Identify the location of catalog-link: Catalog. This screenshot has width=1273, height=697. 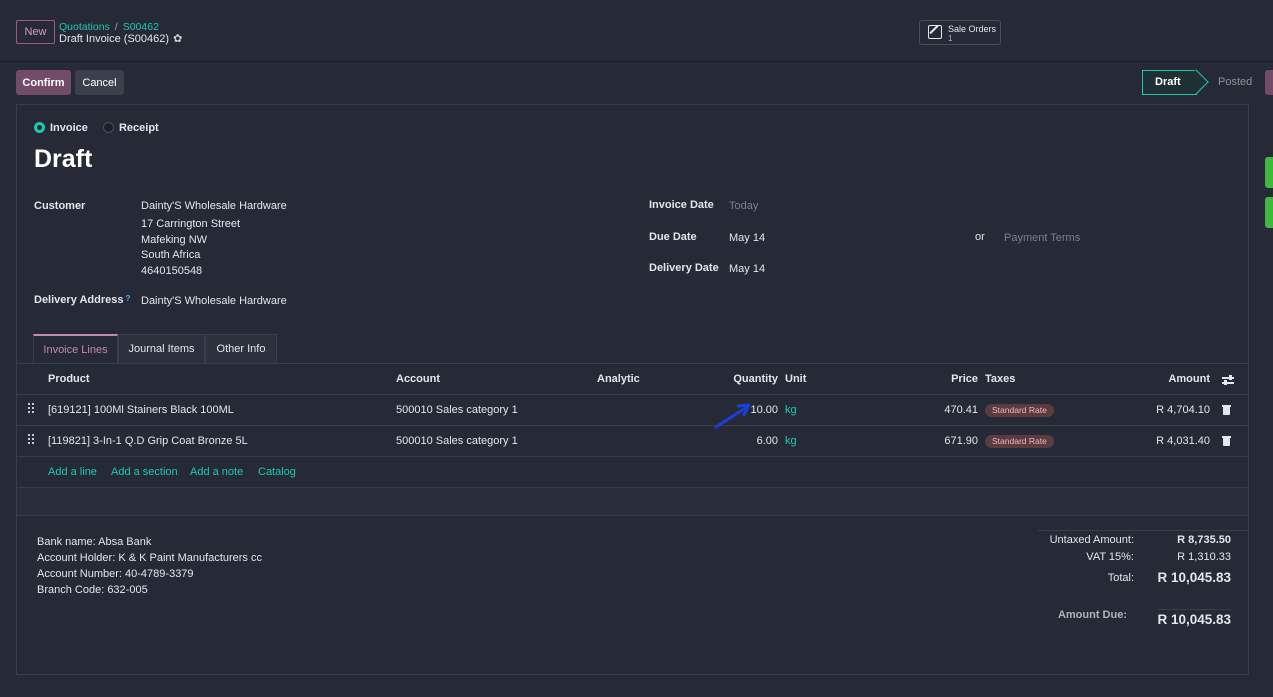
(277, 472).